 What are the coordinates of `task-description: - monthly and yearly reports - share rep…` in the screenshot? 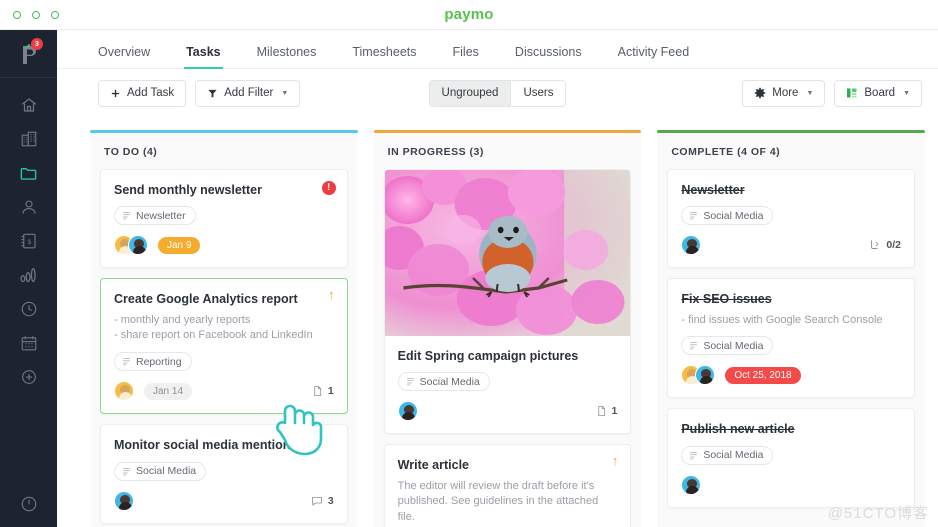 It's located at (213, 327).